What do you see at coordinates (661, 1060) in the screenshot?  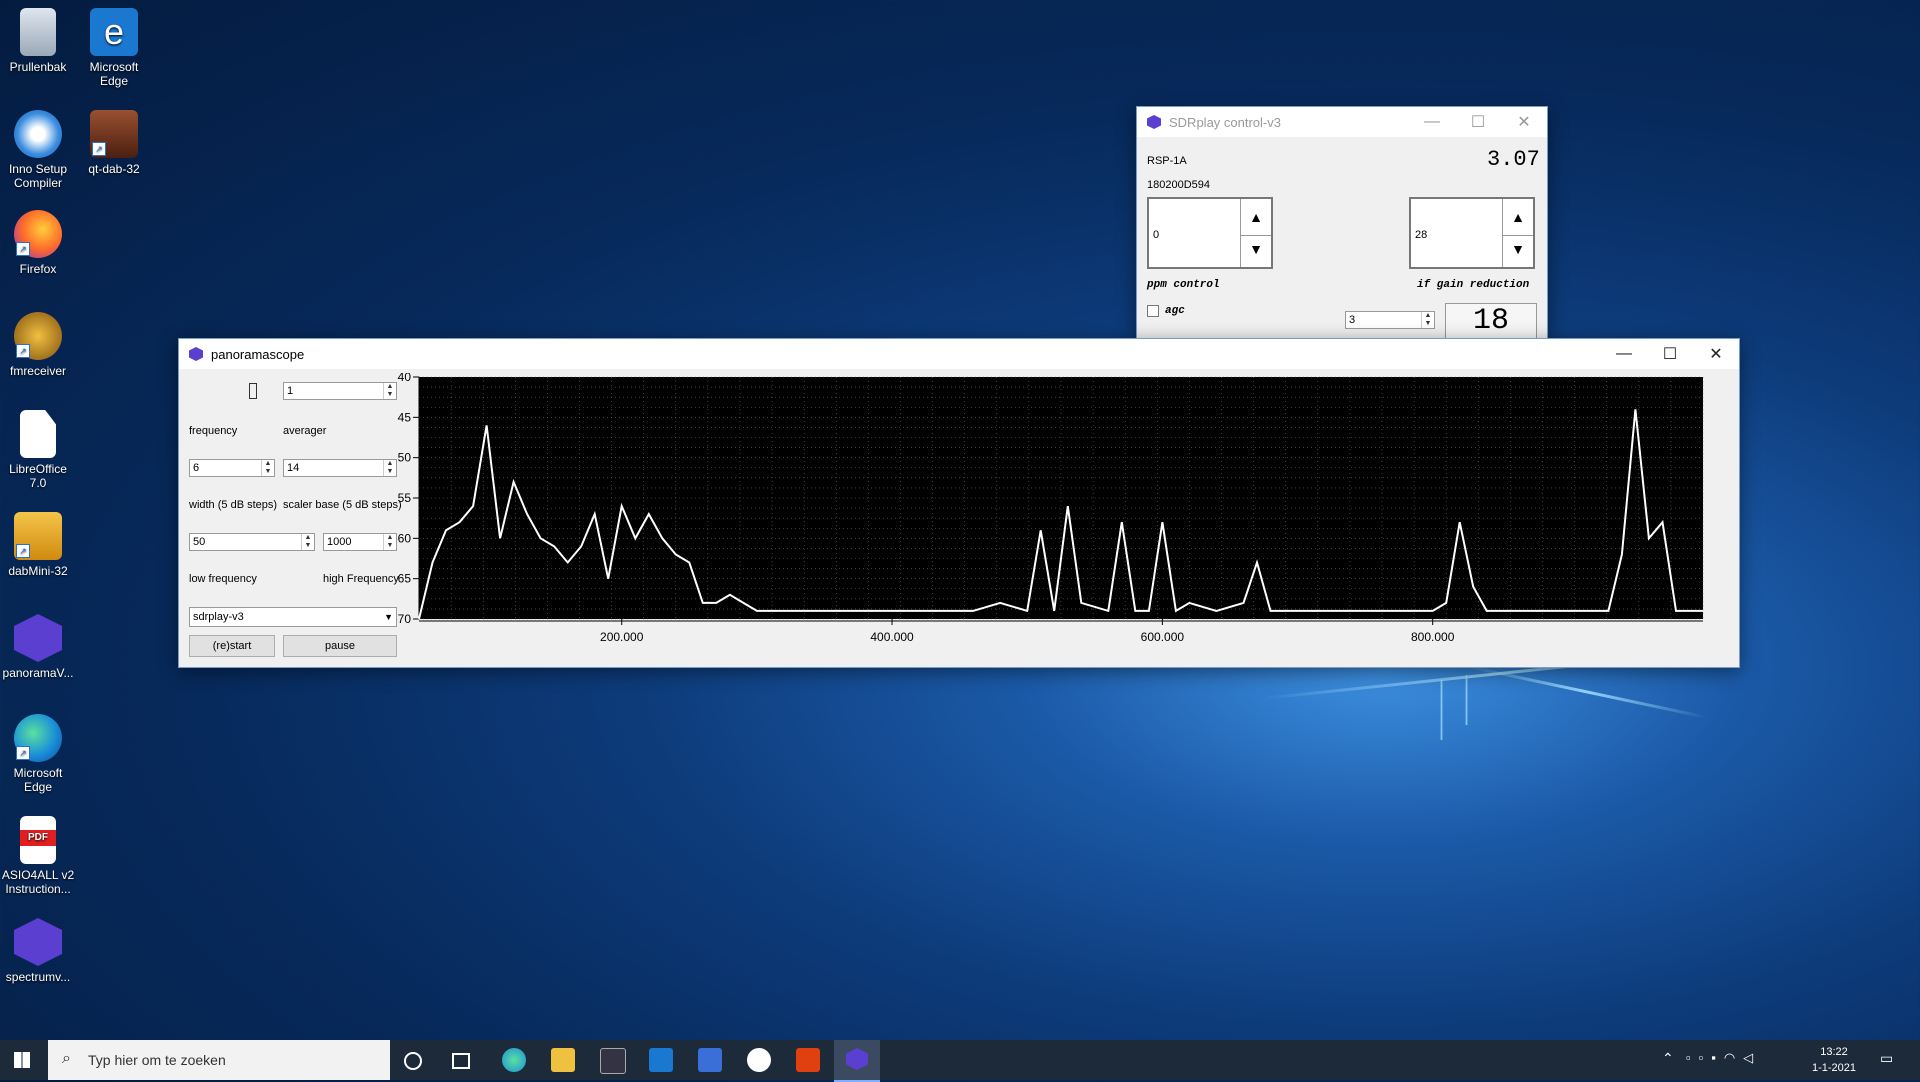 I see `mail-icon` at bounding box center [661, 1060].